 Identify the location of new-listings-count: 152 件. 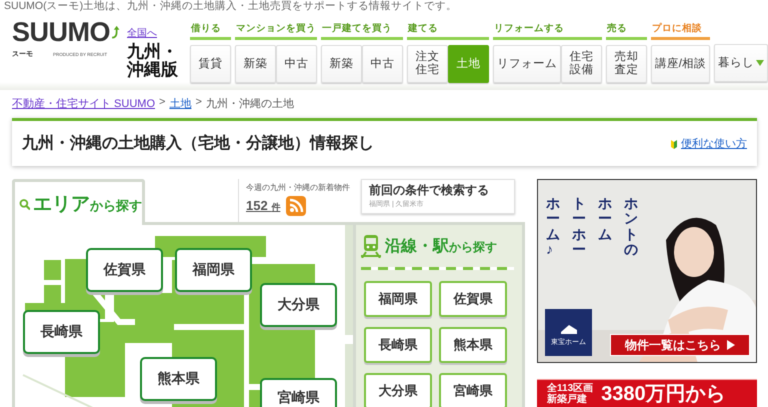
(263, 206).